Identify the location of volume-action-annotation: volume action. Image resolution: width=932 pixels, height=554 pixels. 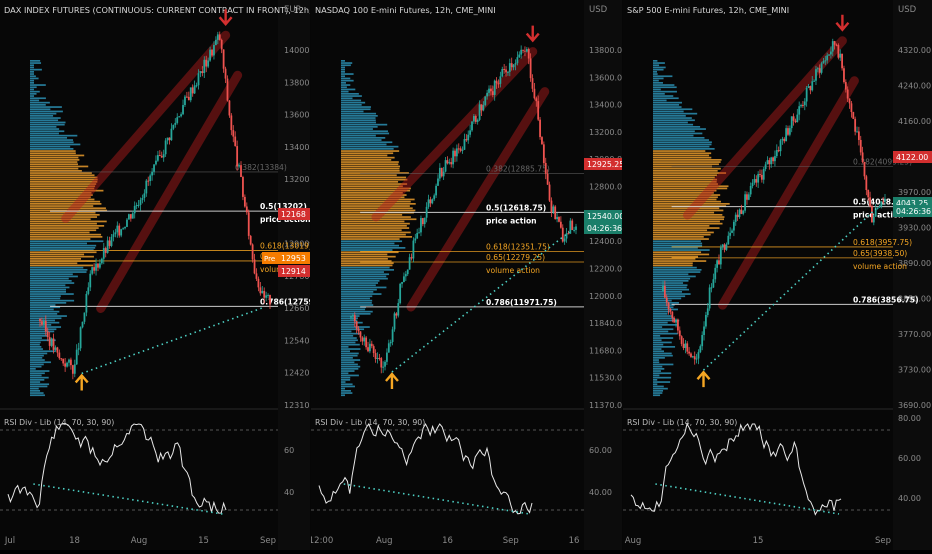
(513, 270).